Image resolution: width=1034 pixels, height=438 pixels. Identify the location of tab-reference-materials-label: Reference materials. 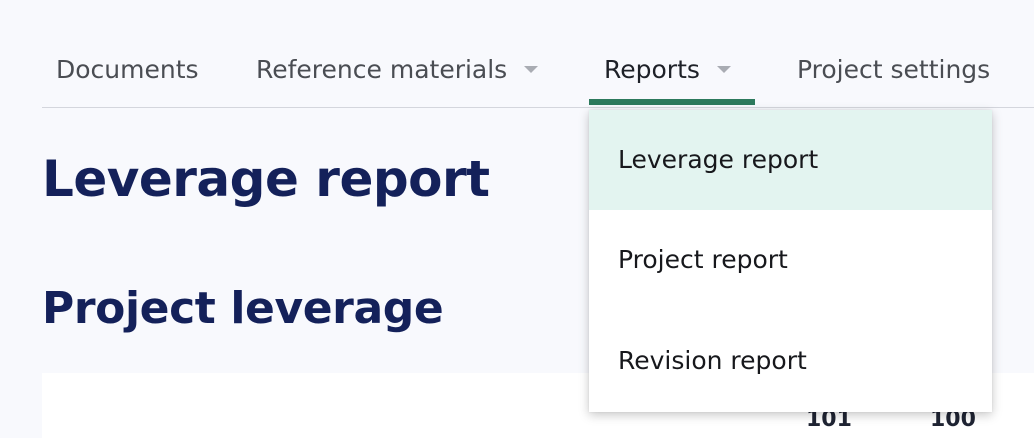
(382, 69).